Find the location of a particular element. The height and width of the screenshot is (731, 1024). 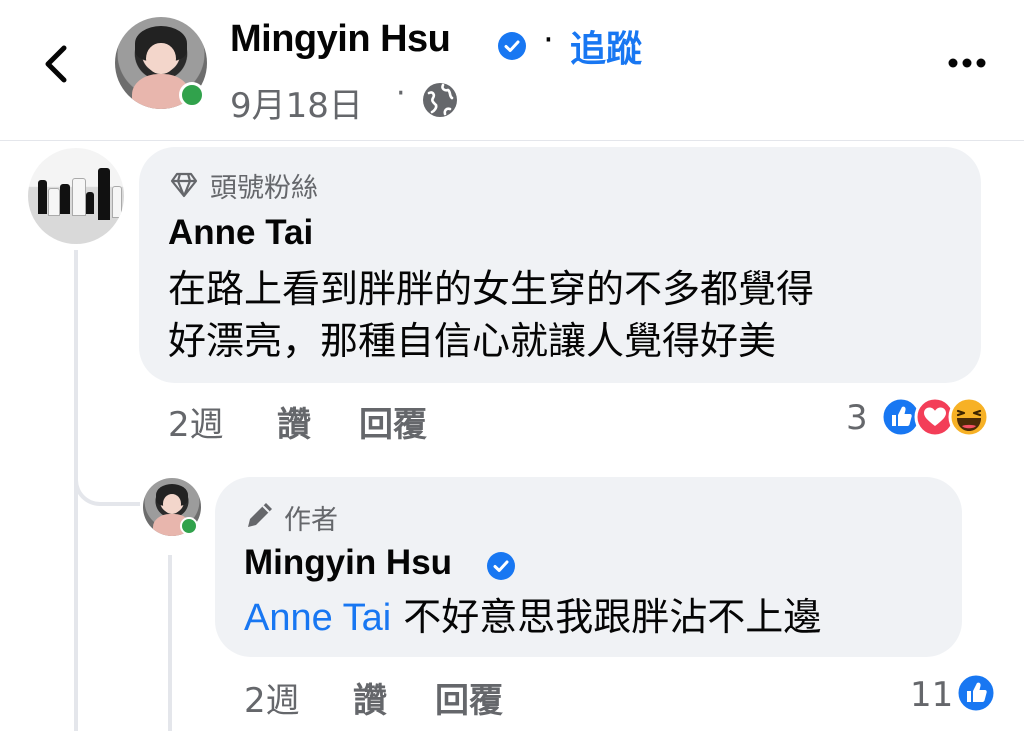

commenter-avatar is located at coordinates (76, 196).